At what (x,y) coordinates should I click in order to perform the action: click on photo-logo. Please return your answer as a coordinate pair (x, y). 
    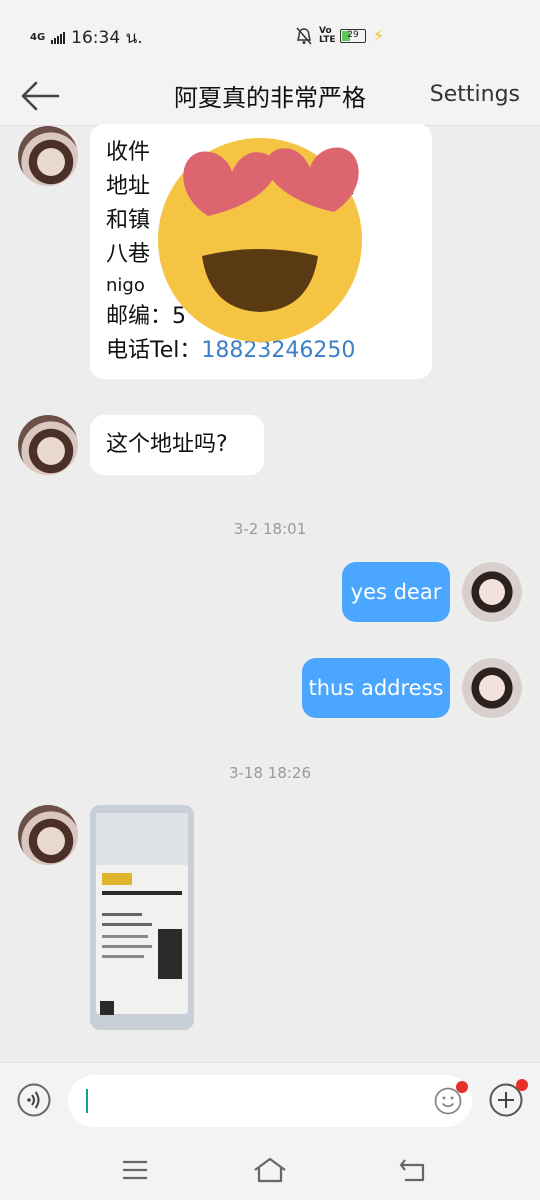
    Looking at the image, I should click on (117, 879).